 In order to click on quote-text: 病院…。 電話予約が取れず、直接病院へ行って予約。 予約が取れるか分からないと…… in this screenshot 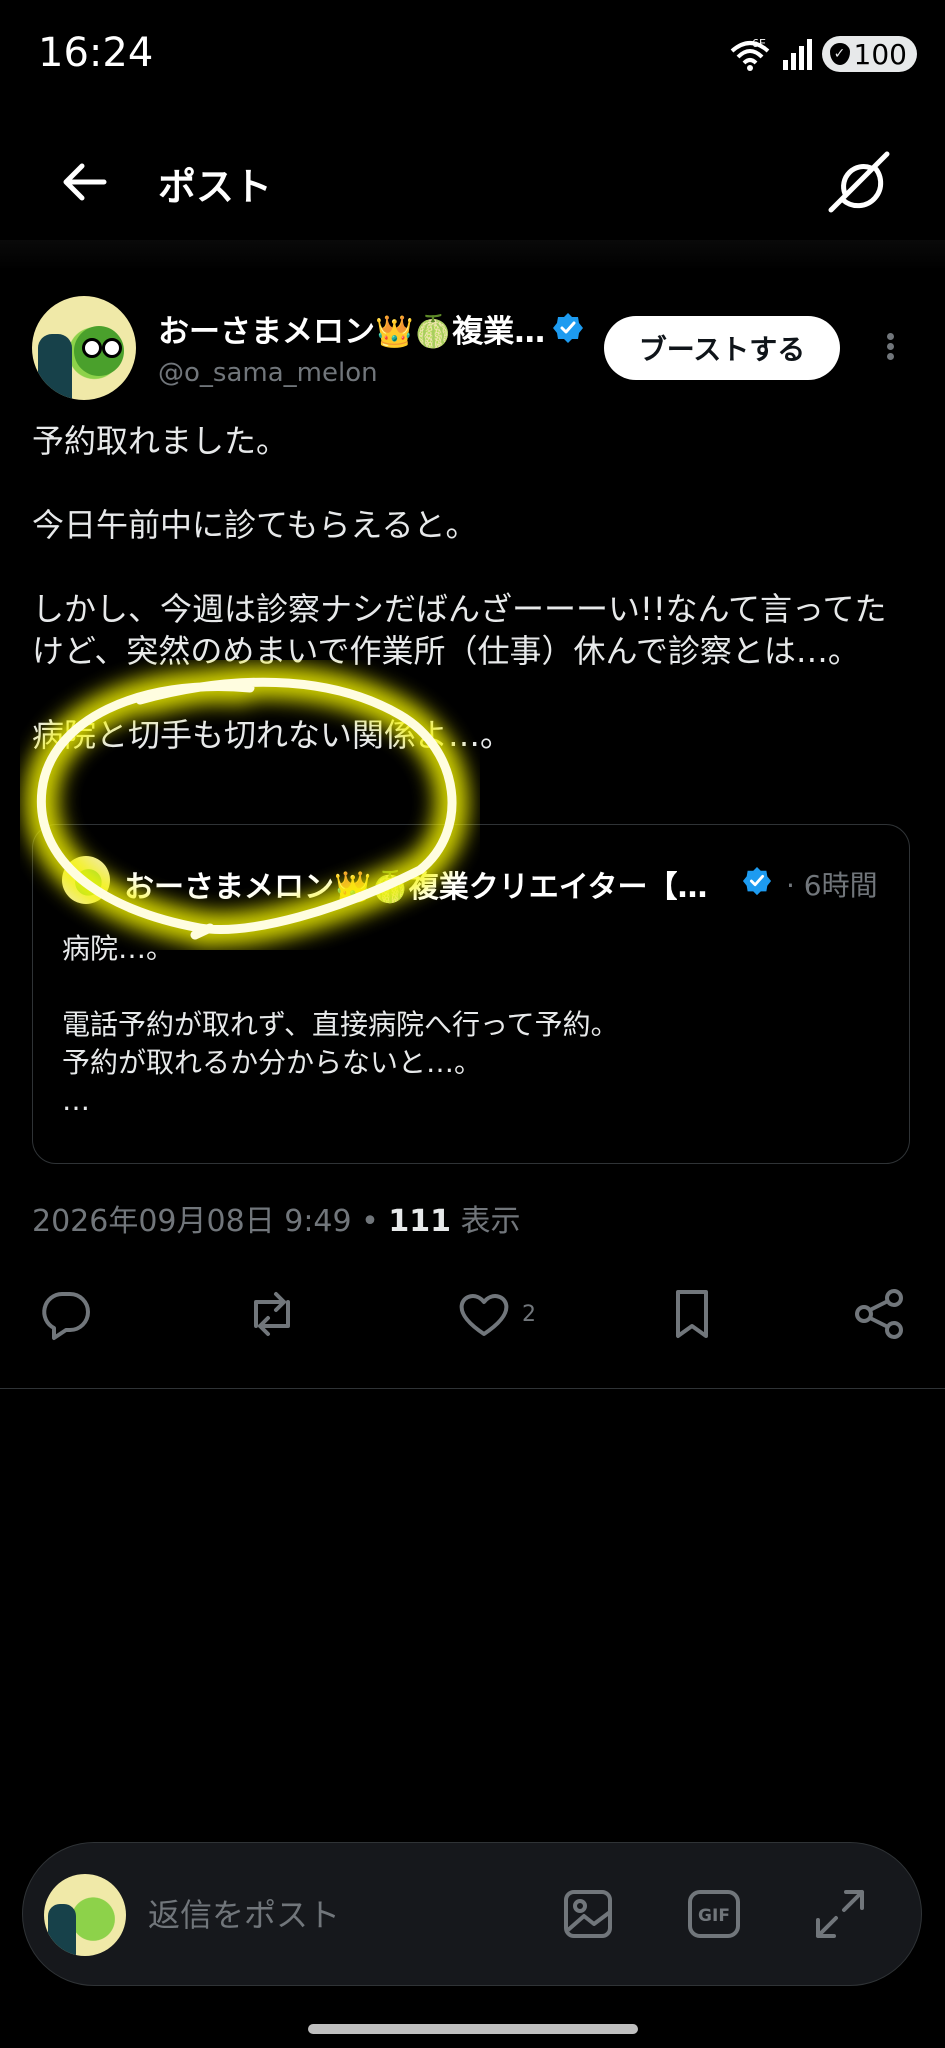, I will do `click(340, 1024)`.